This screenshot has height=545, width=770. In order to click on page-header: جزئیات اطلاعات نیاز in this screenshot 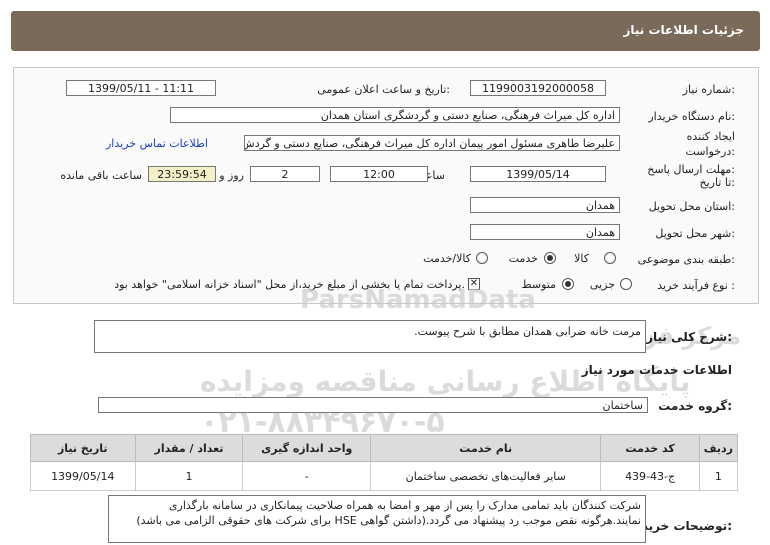, I will do `click(385, 31)`.